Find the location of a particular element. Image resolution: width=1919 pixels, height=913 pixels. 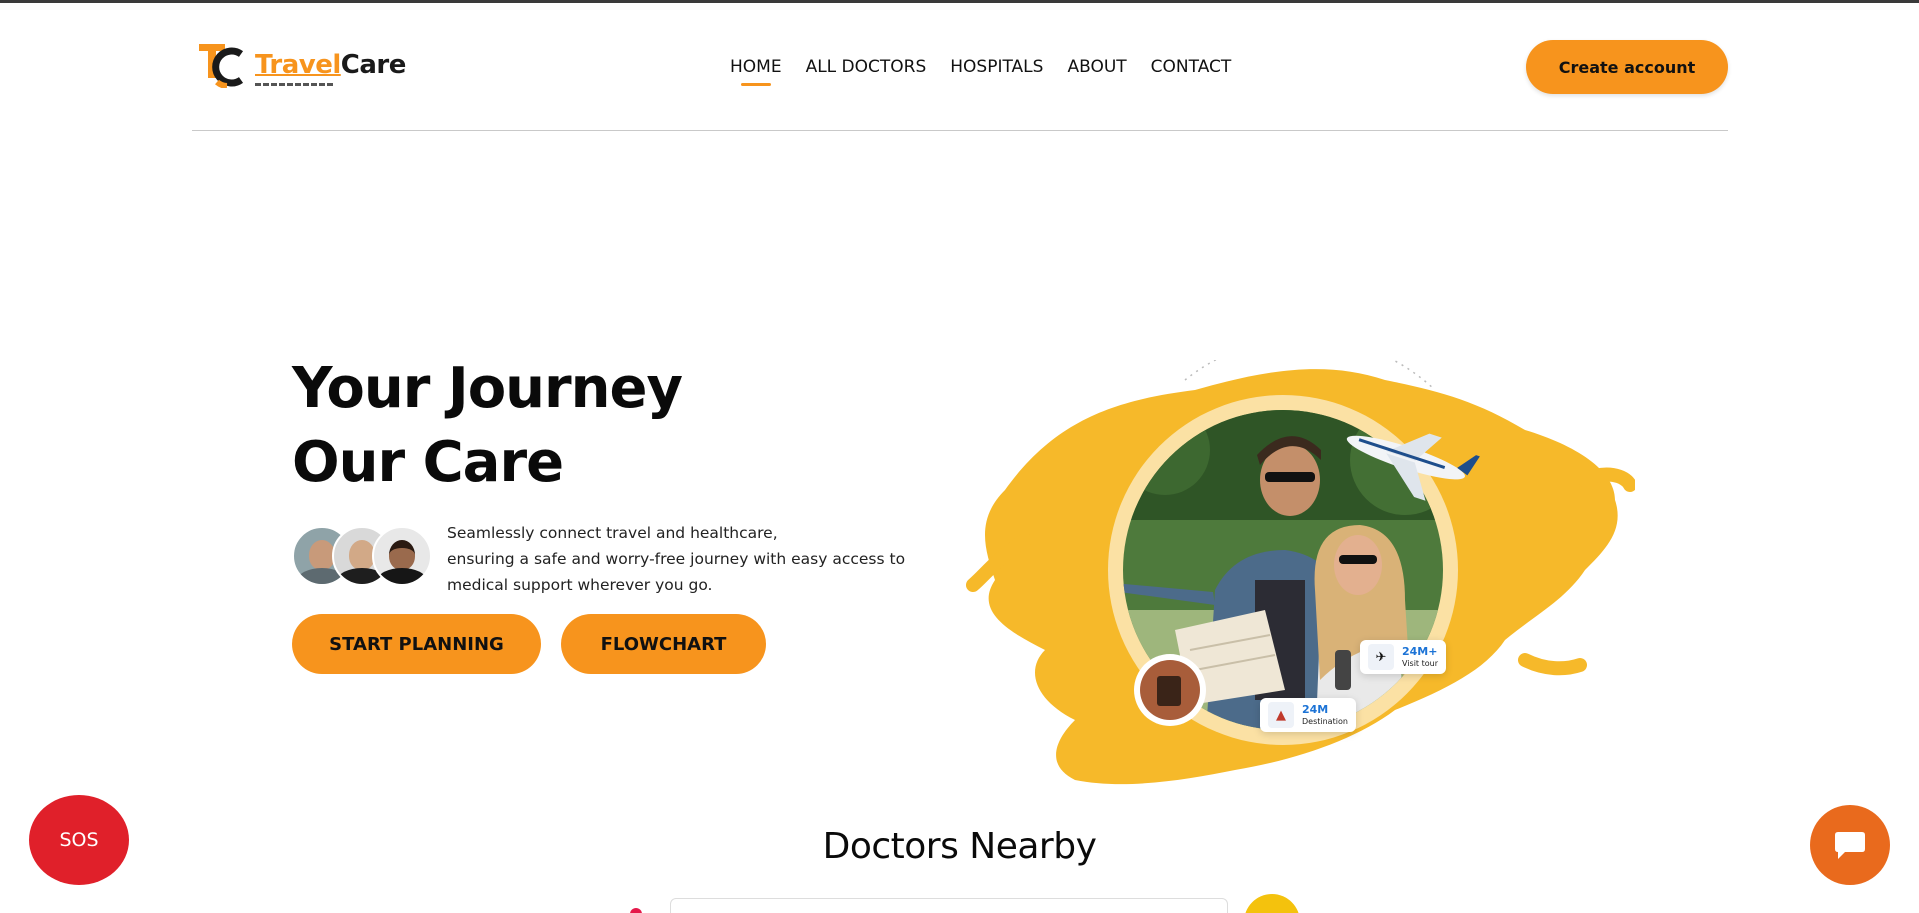

stat-label: Visit tour is located at coordinates (1420, 663).